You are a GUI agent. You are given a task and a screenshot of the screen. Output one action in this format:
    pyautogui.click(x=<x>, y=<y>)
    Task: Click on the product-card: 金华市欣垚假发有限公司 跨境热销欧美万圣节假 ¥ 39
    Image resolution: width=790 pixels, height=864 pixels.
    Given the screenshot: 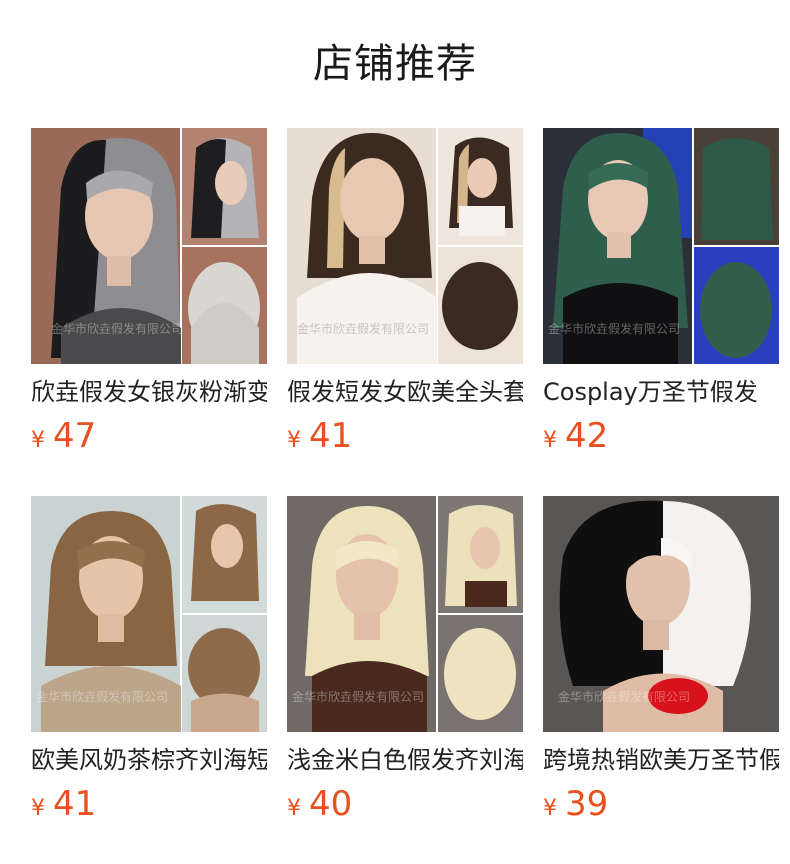 What is the action you would take?
    pyautogui.click(x=661, y=680)
    